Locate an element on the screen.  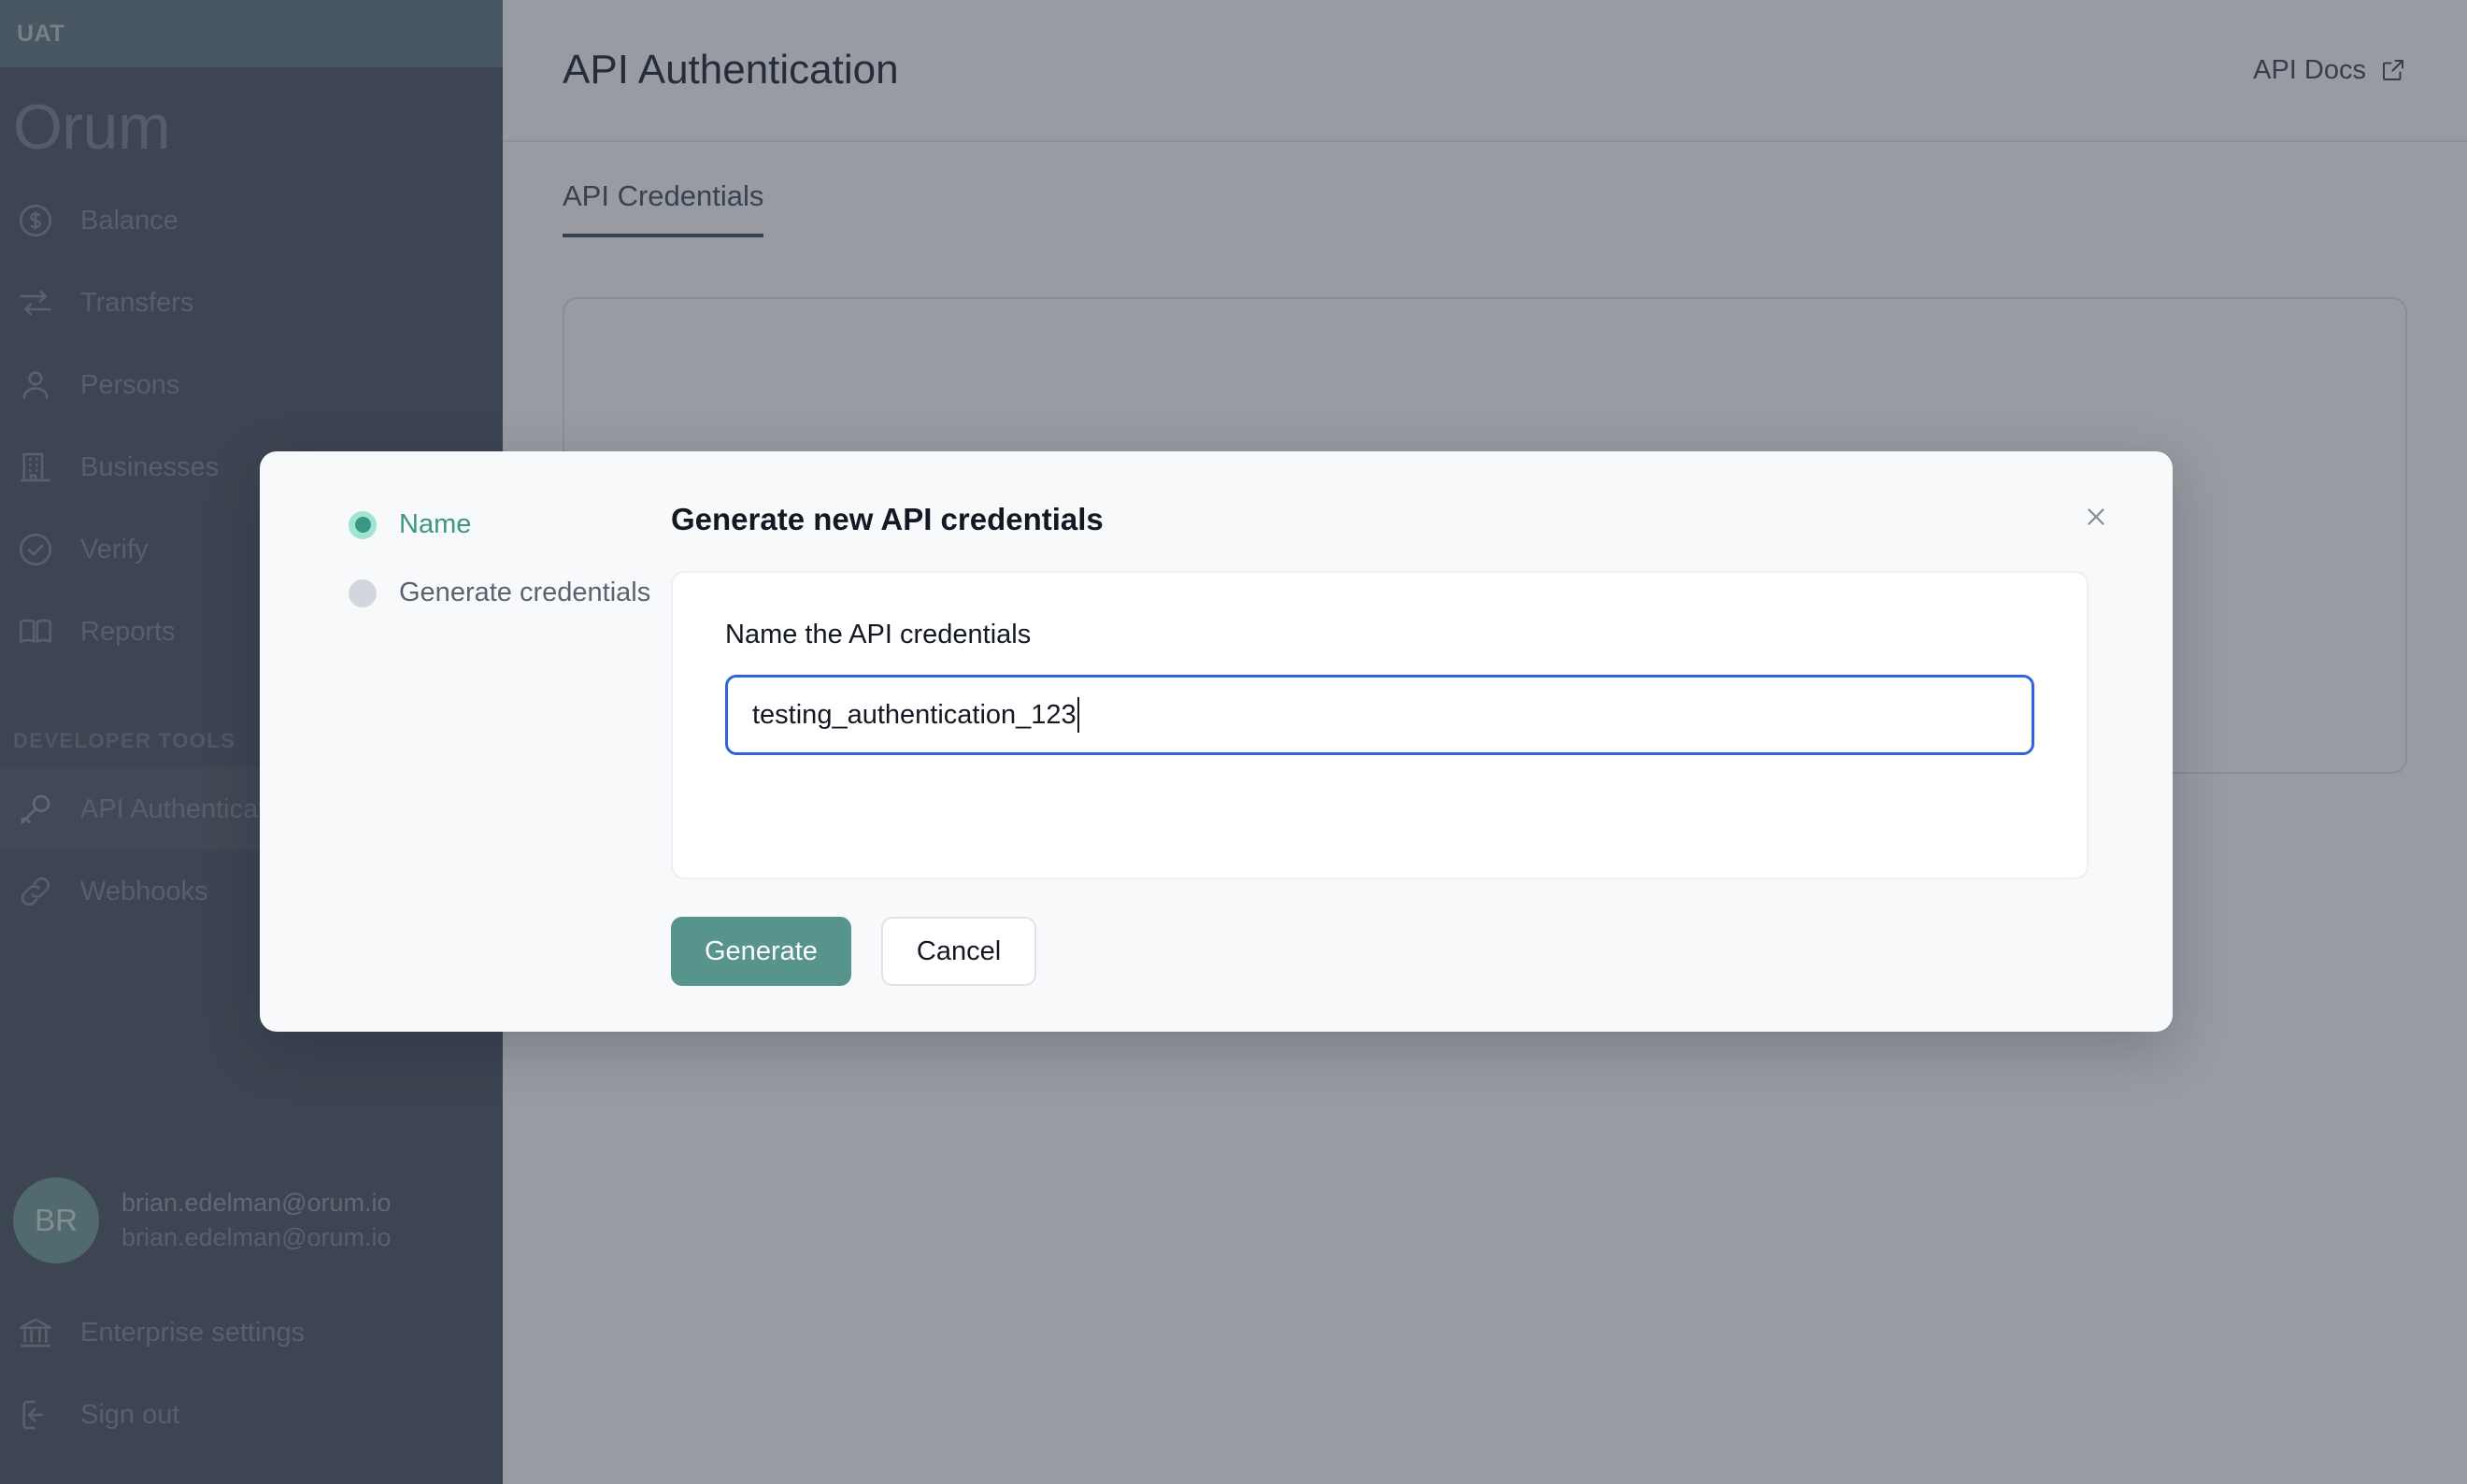
credential-name-input-value: testing_authentication_123 is located at coordinates (914, 714).